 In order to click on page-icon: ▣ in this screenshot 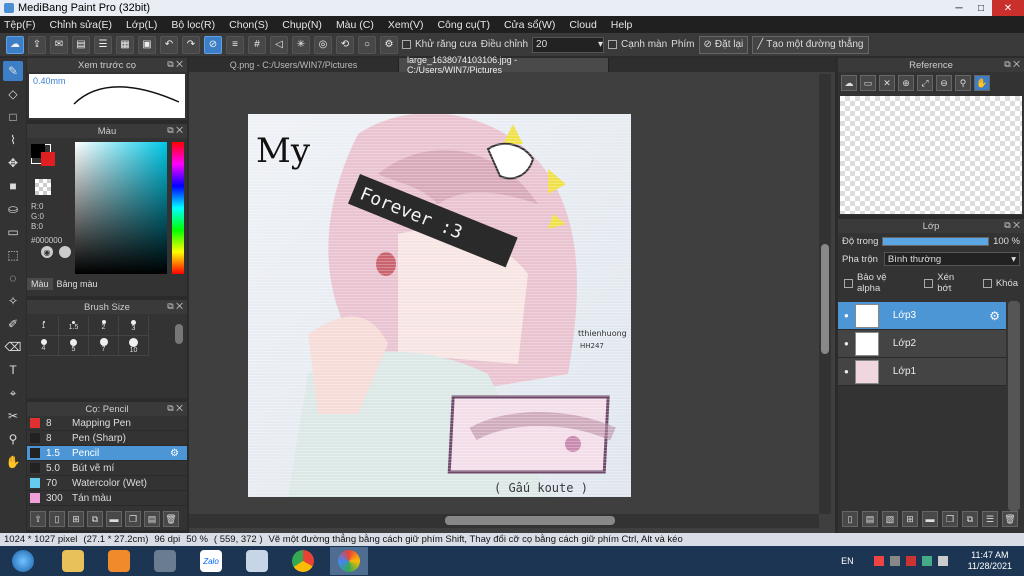, I will do `click(147, 44)`.